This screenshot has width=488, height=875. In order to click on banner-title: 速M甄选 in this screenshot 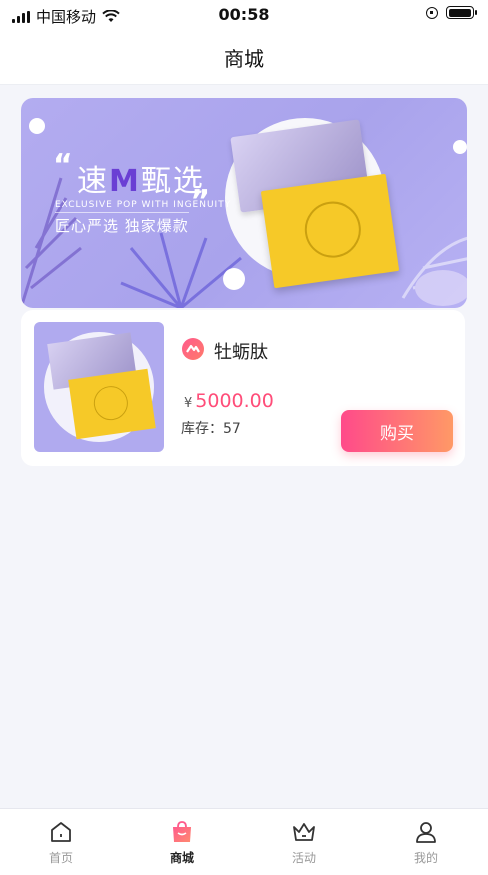, I will do `click(141, 181)`.